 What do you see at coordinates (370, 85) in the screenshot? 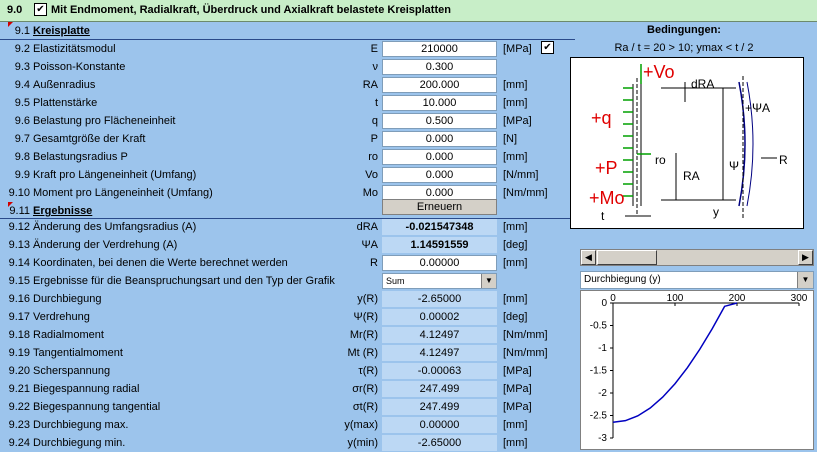
I see `row-symbol: RA` at bounding box center [370, 85].